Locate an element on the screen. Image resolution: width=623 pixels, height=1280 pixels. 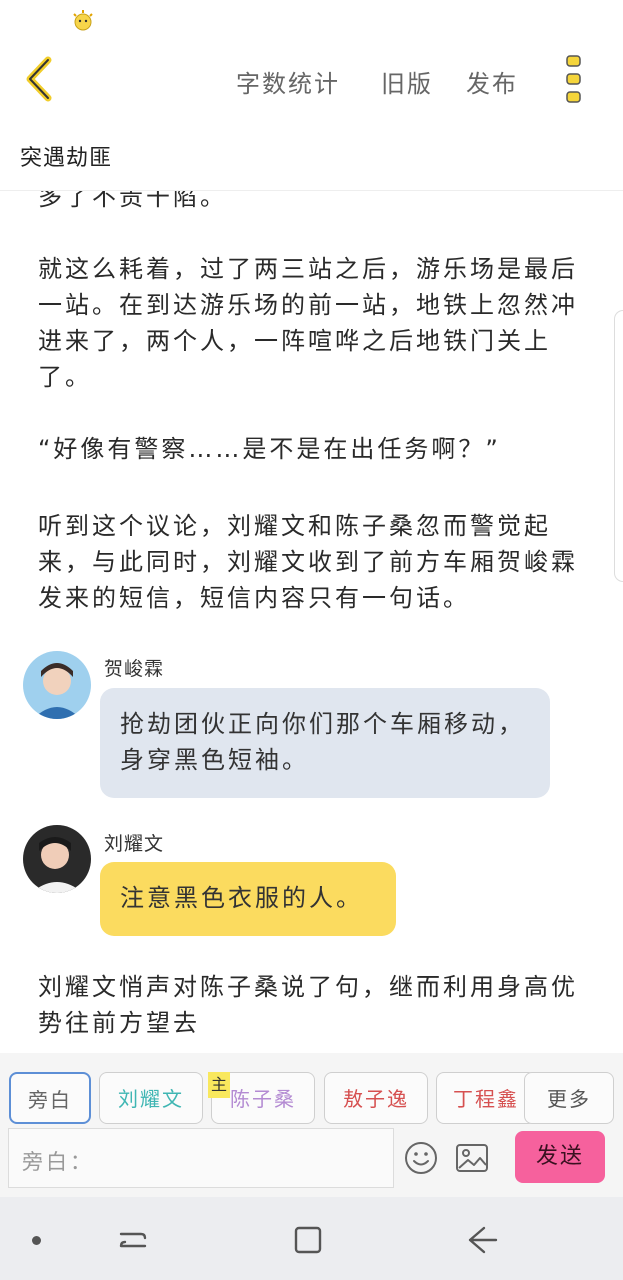
emoji-smile-icon is located at coordinates (421, 1158).